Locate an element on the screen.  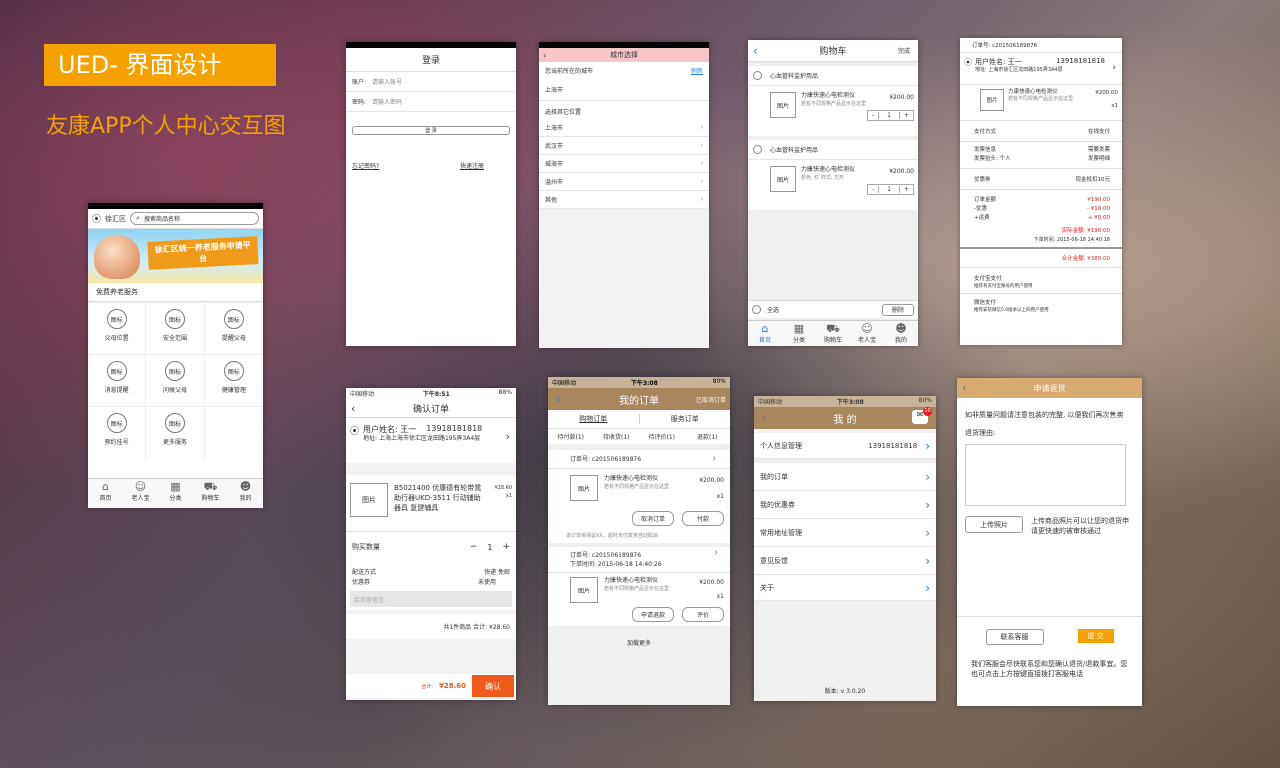
note-input: 给卖家留言: is located at coordinates (431, 599).